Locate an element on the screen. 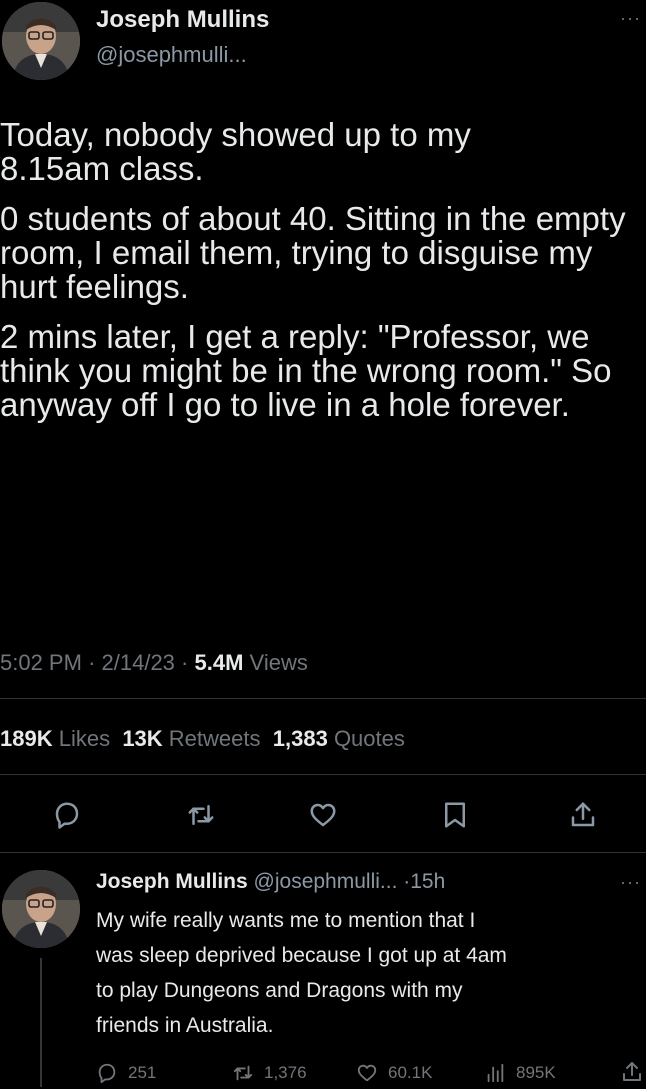 The width and height of the screenshot is (646, 1089). views-count: 5.4M is located at coordinates (219, 662).